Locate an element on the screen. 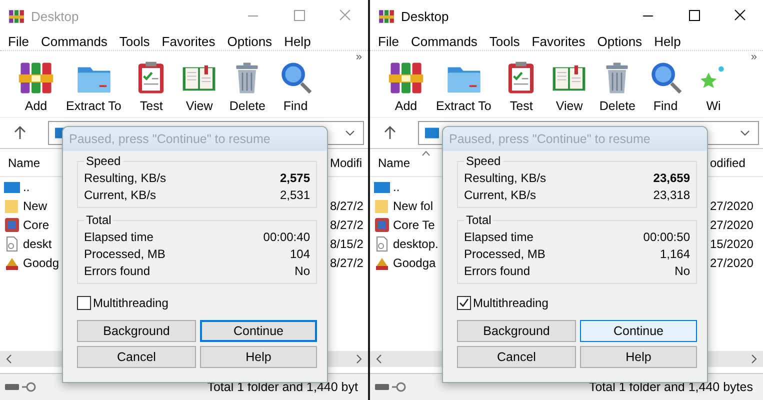 This screenshot has width=763, height=400. stat-value: 2,575 is located at coordinates (295, 178).